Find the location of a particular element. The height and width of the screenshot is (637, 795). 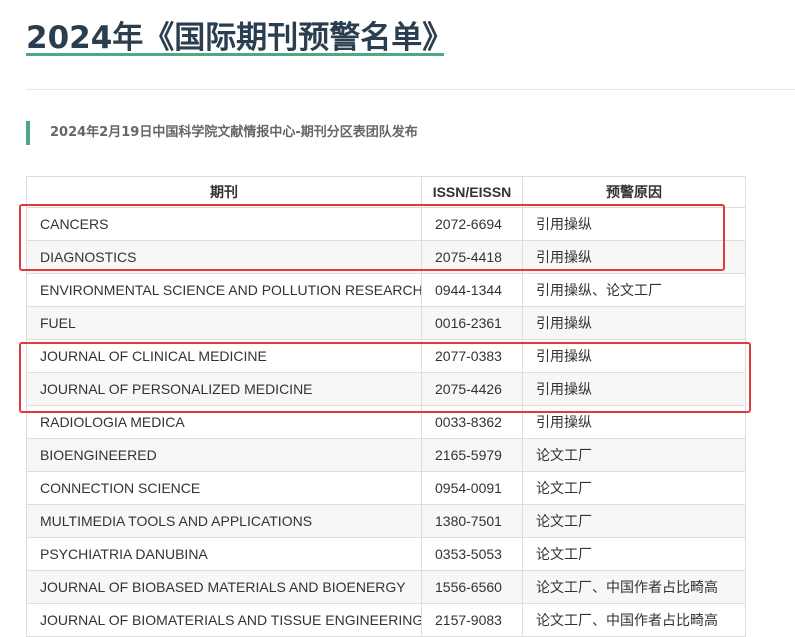

table-row: CONNECTION SCIENCE 0954-0091 论文工厂 is located at coordinates (386, 488).